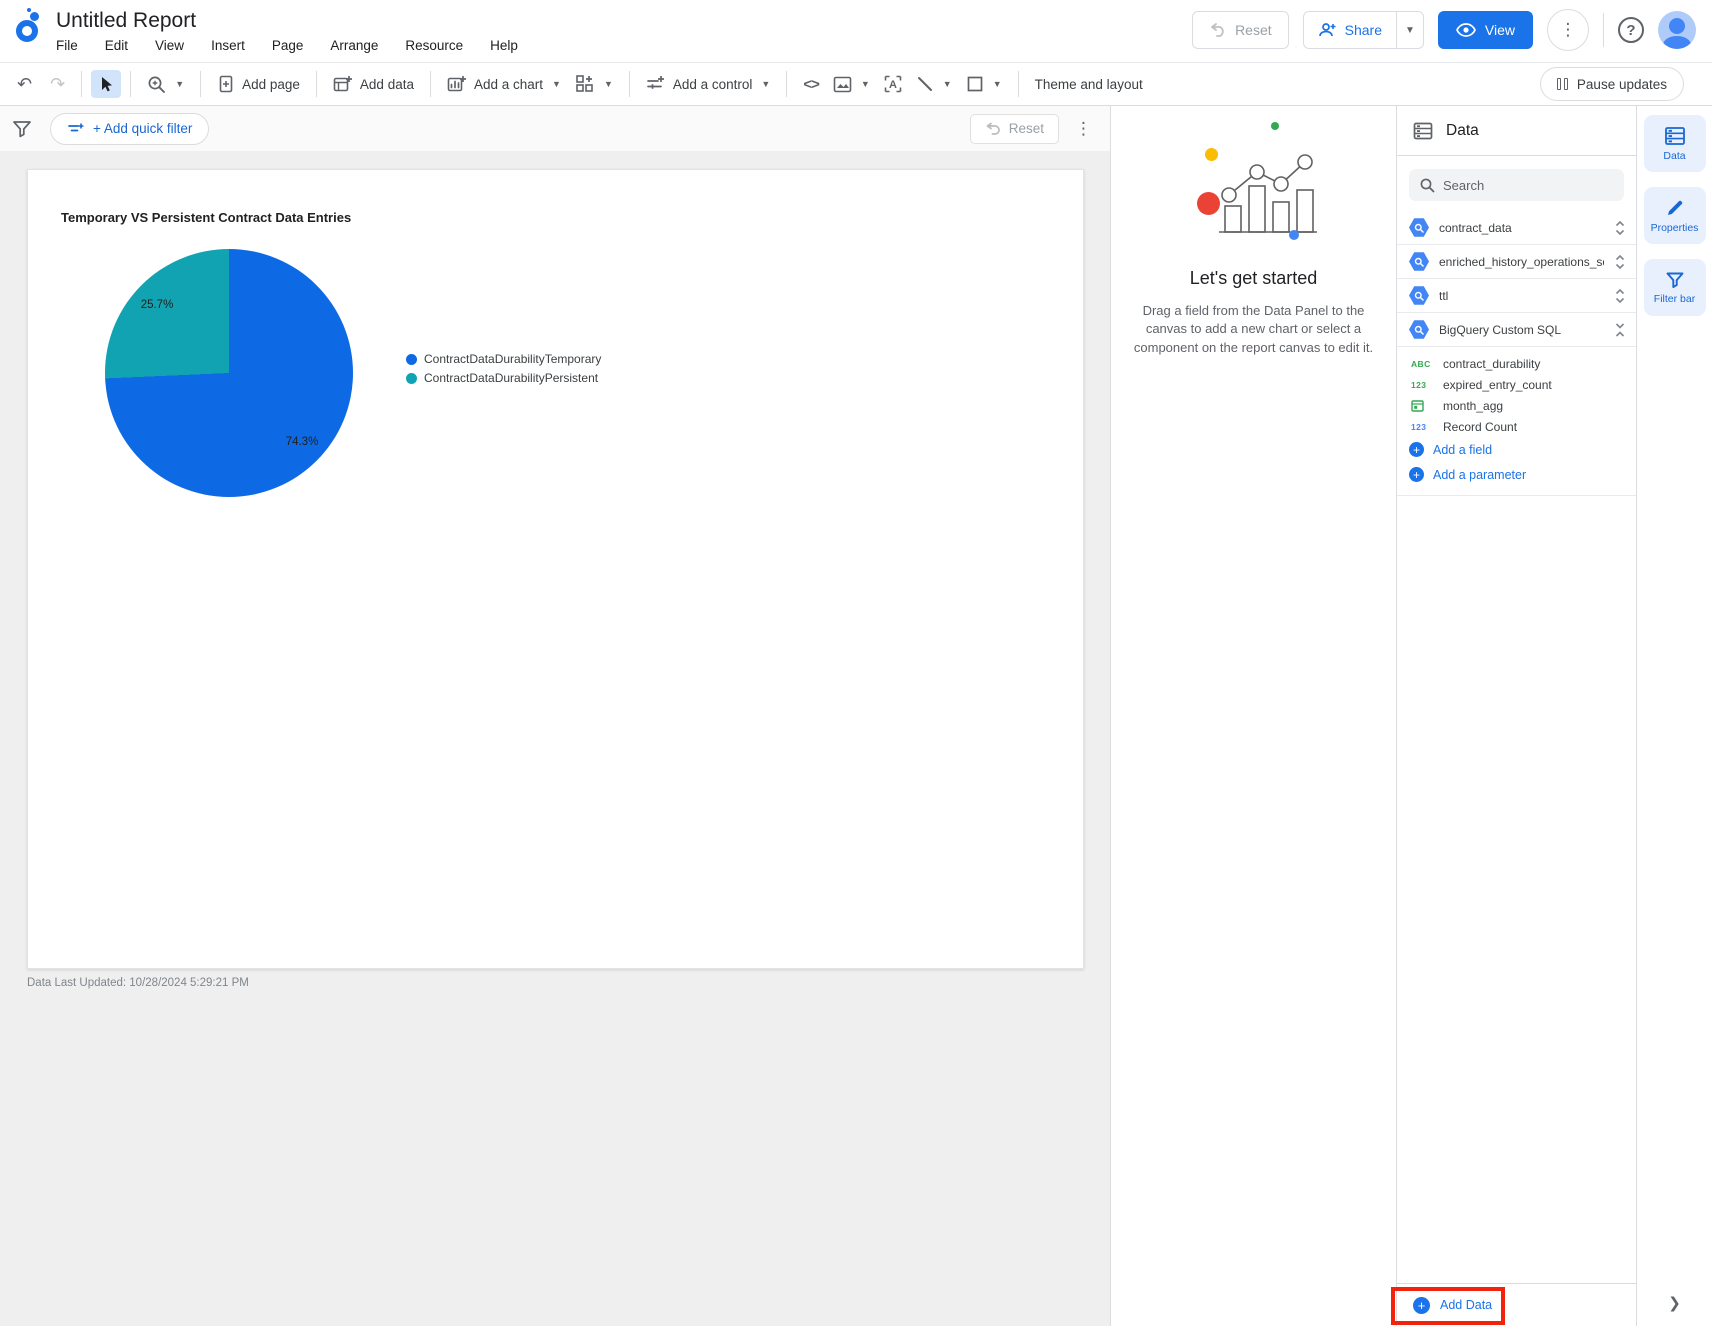 The height and width of the screenshot is (1326, 1712). What do you see at coordinates (975, 84) in the screenshot?
I see `shape-icon` at bounding box center [975, 84].